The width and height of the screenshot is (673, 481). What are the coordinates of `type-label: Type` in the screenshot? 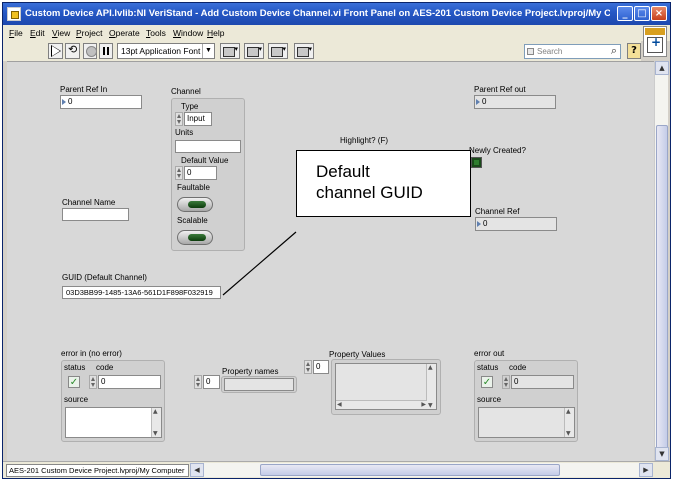 It's located at (190, 106).